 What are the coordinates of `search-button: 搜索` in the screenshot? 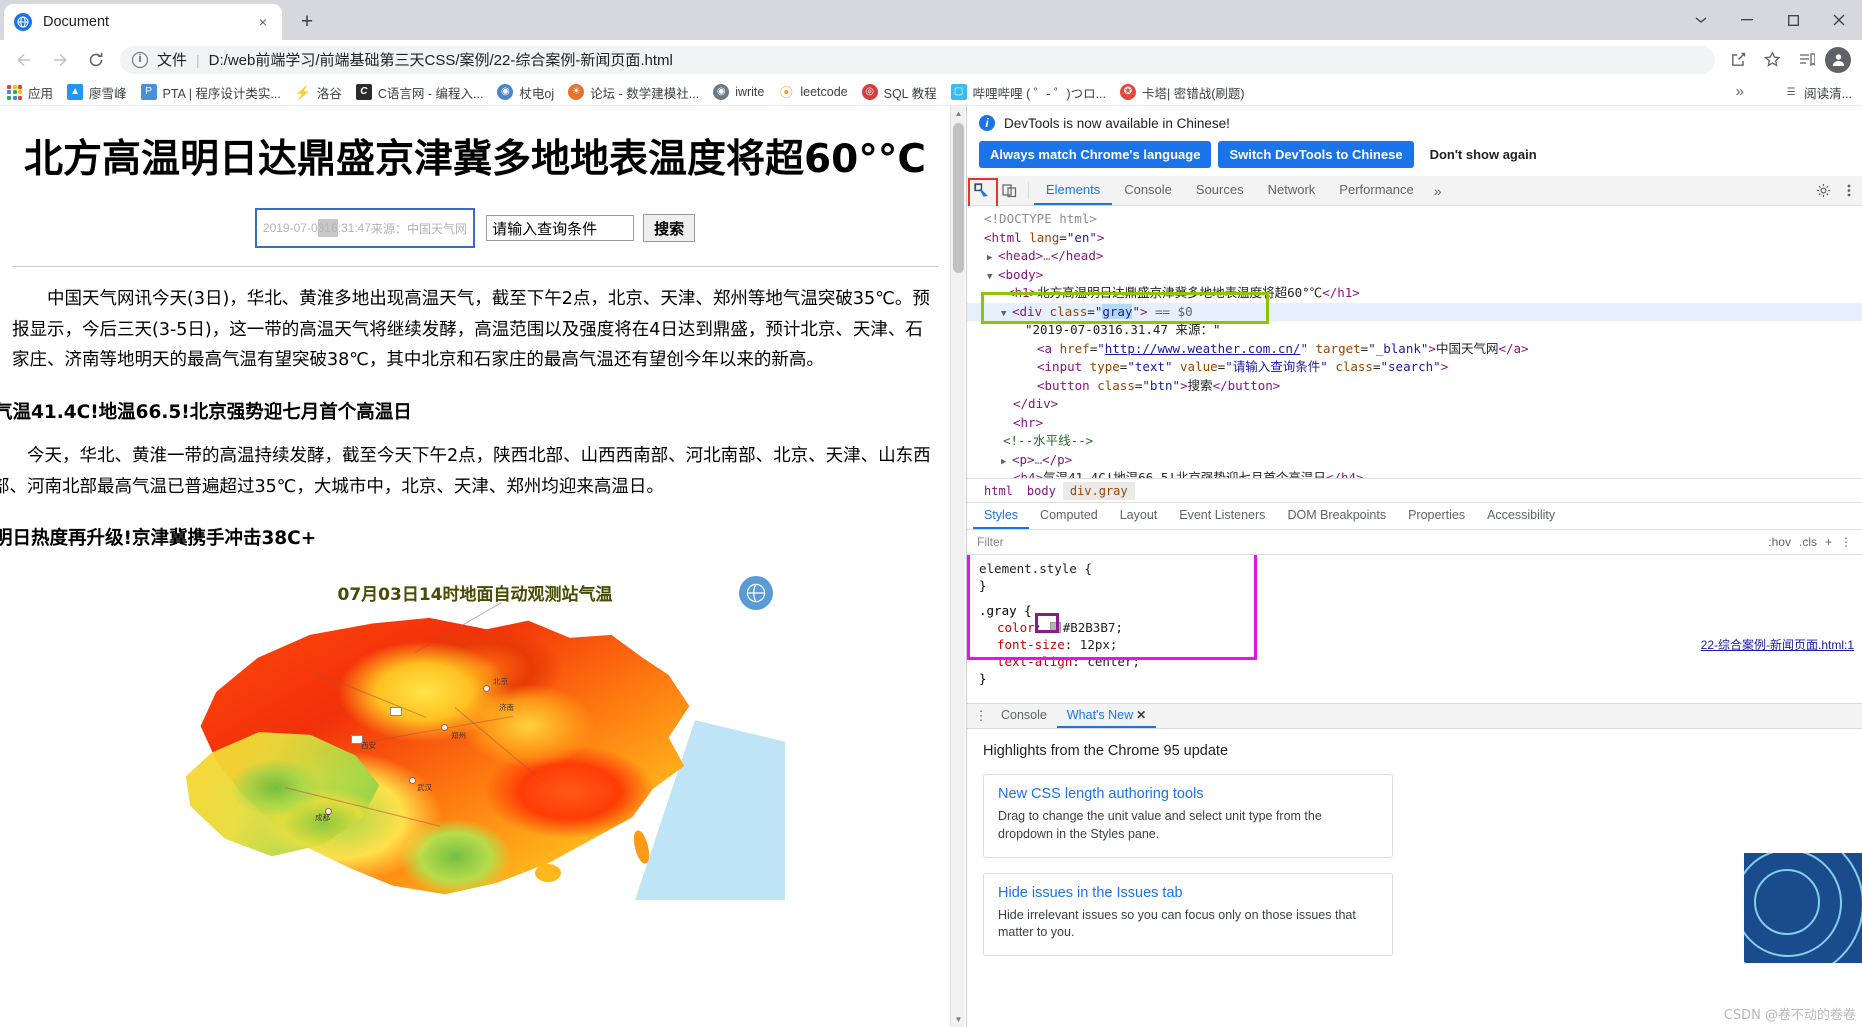 It's located at (669, 228).